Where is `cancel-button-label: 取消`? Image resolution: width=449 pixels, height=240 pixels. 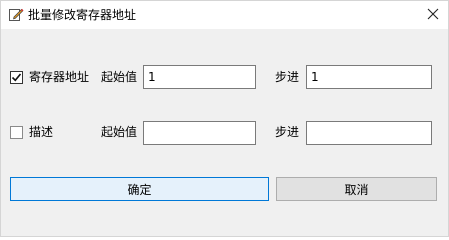
cancel-button-label: 取消 is located at coordinates (356, 189).